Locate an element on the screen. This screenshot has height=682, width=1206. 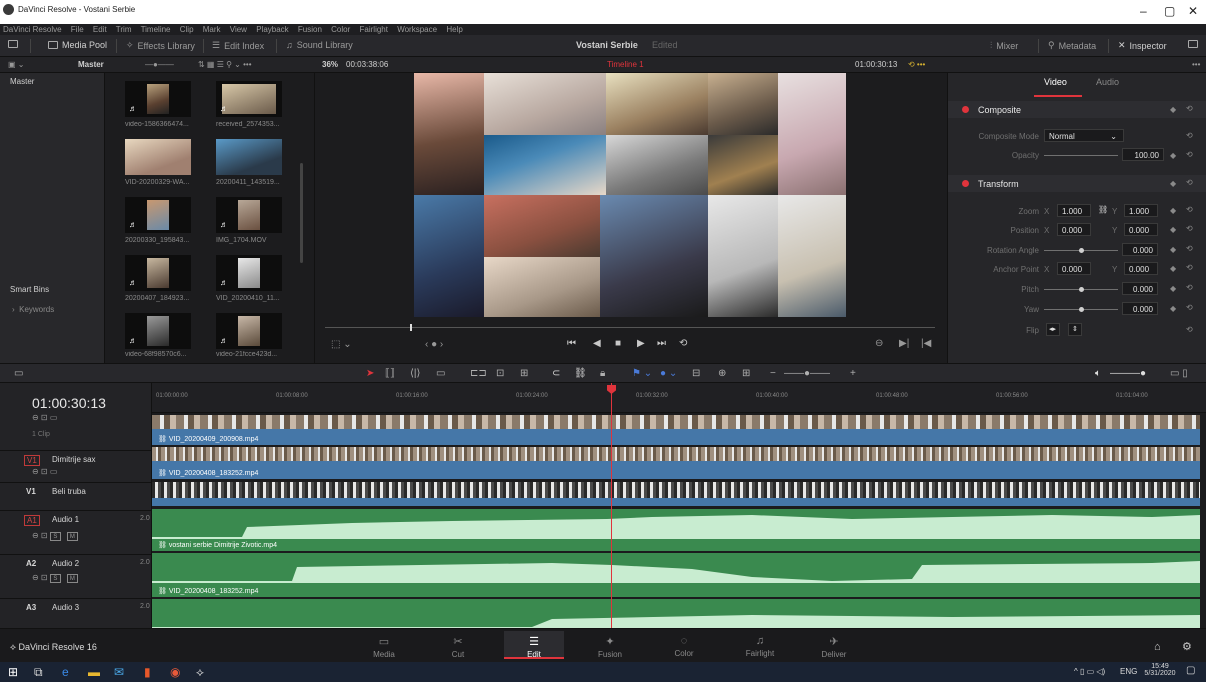
timeline-view-options-icon: ▭ is located at coordinates (18, 373).